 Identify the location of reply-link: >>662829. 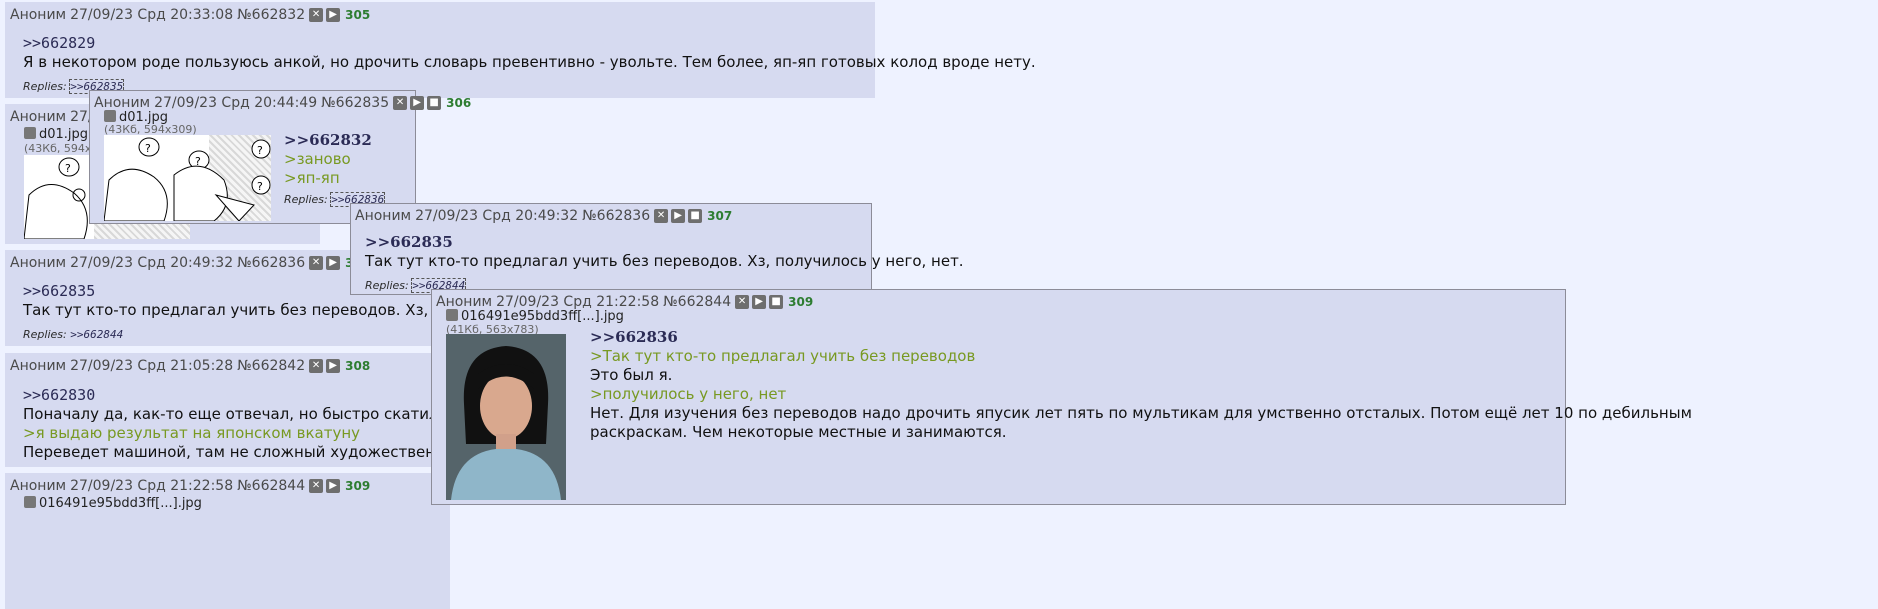
(529, 43).